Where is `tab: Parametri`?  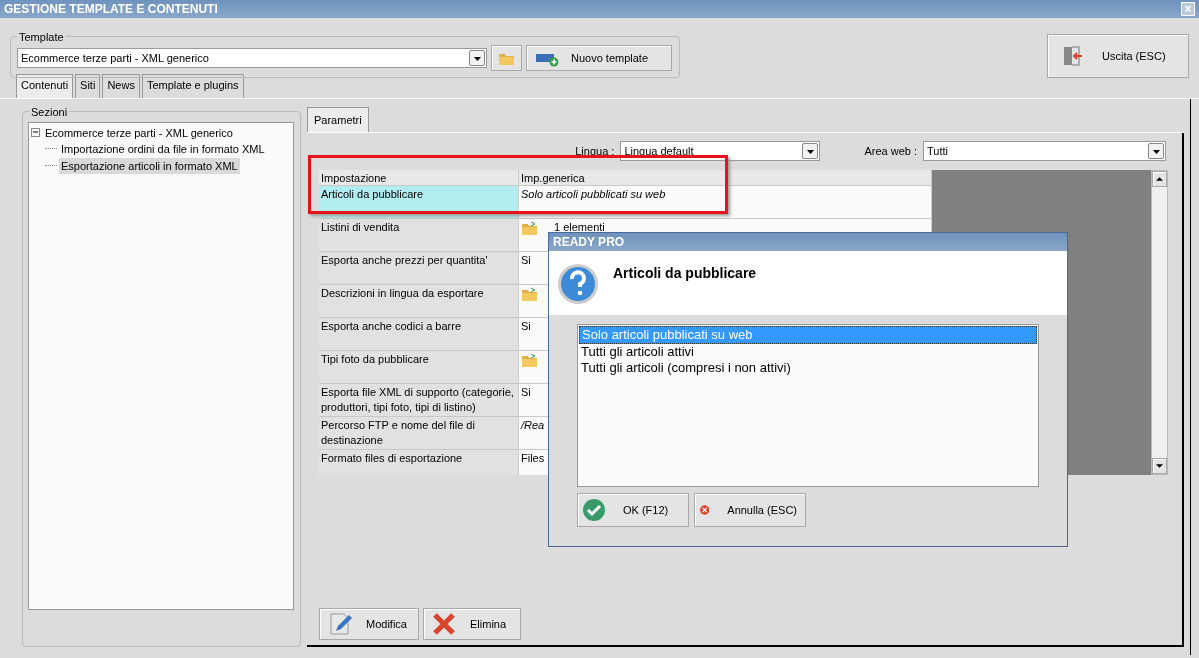 tab: Parametri is located at coordinates (338, 119).